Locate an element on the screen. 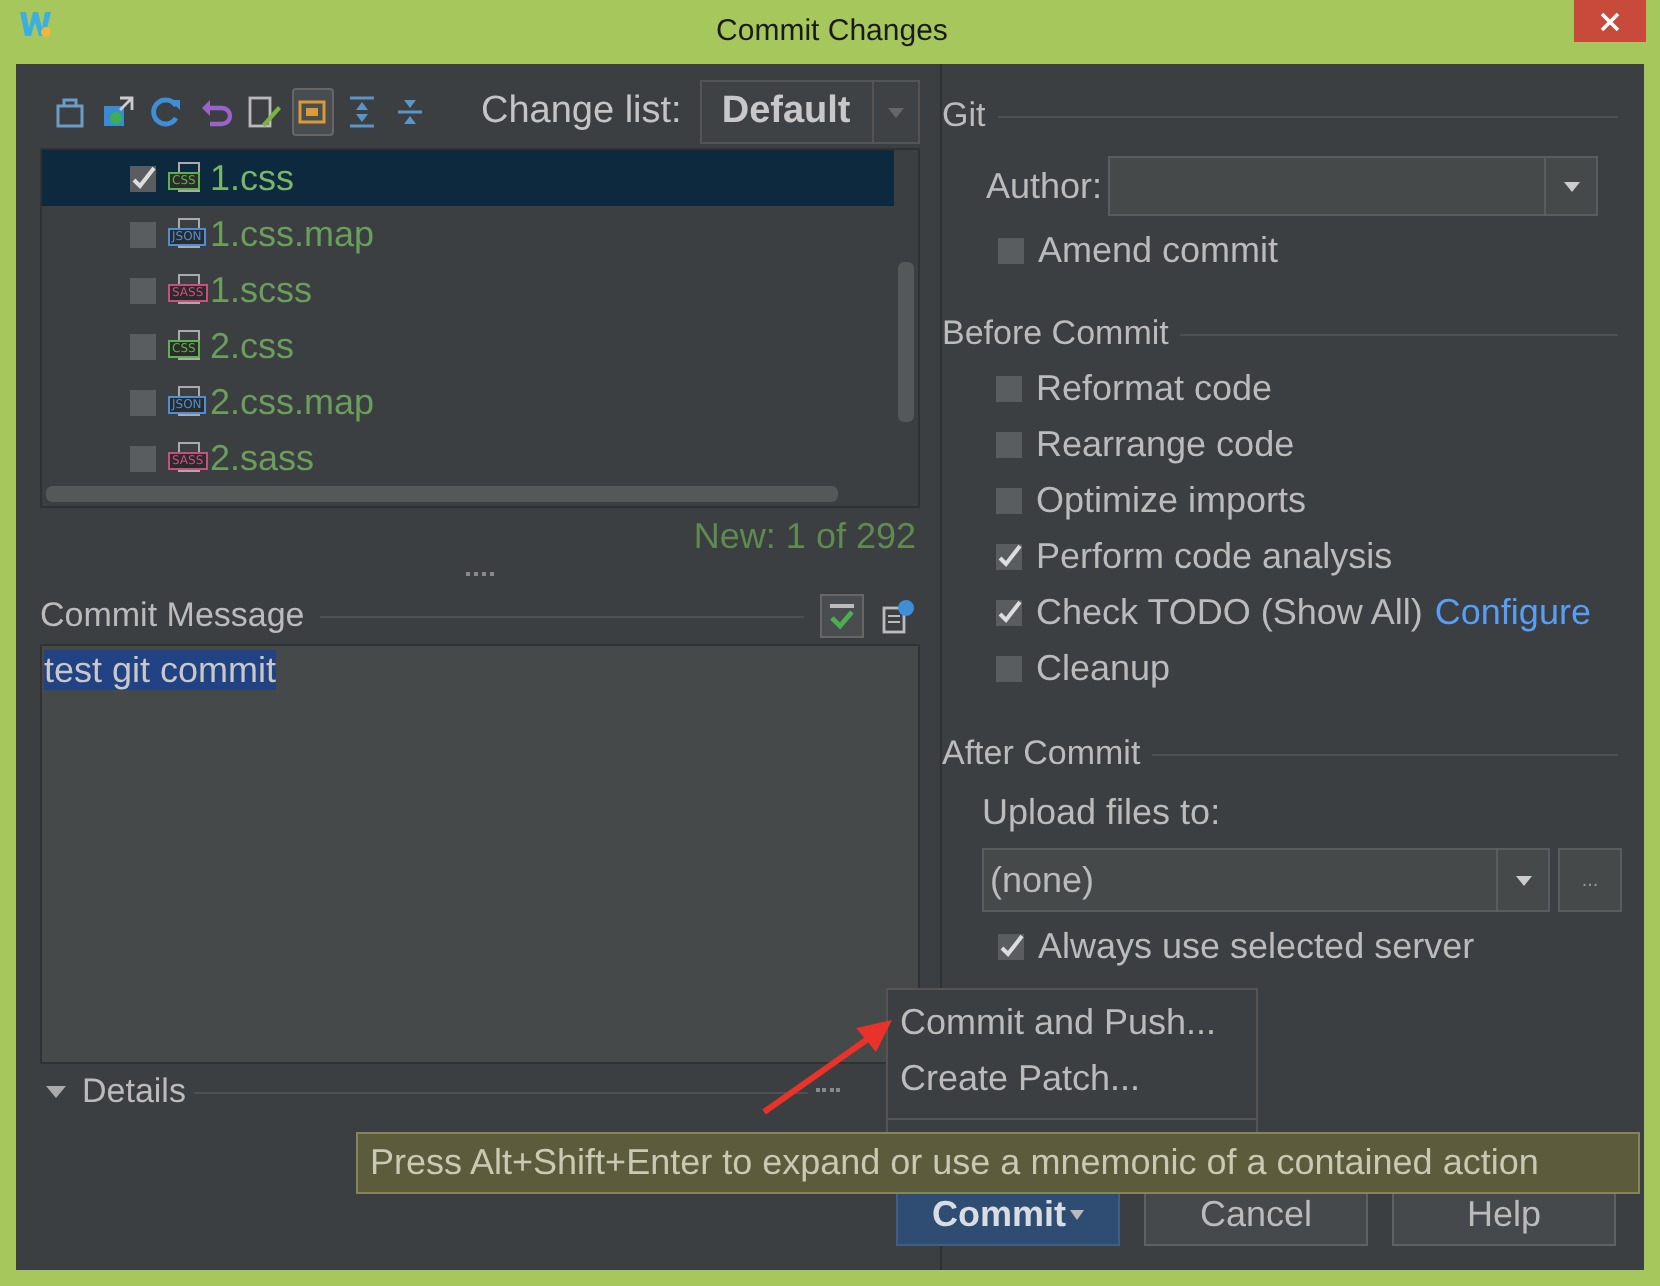 This screenshot has height=1286, width=1660. option-checkbox: Perform code analysis is located at coordinates (1194, 556).